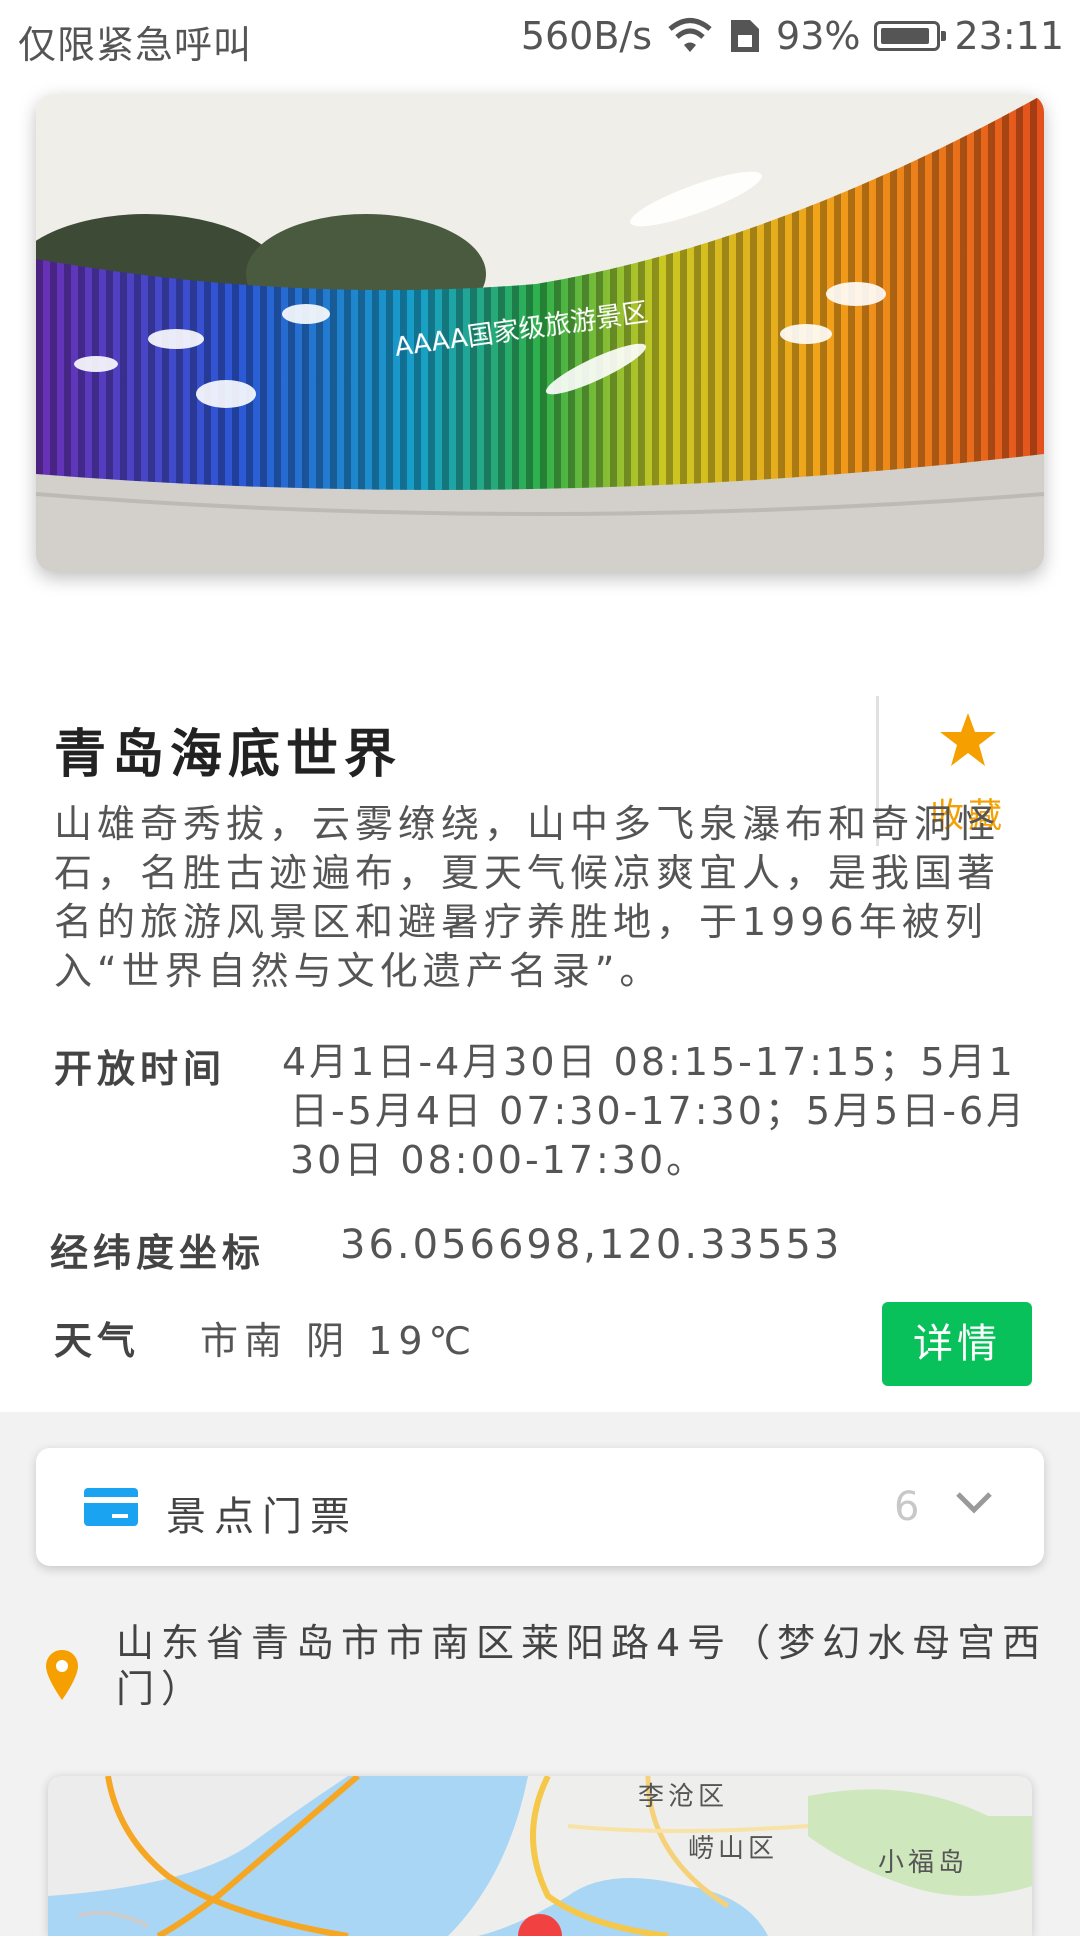 Image resolution: width=1080 pixels, height=1936 pixels. What do you see at coordinates (62, 1675) in the screenshot?
I see `location-pin-icon` at bounding box center [62, 1675].